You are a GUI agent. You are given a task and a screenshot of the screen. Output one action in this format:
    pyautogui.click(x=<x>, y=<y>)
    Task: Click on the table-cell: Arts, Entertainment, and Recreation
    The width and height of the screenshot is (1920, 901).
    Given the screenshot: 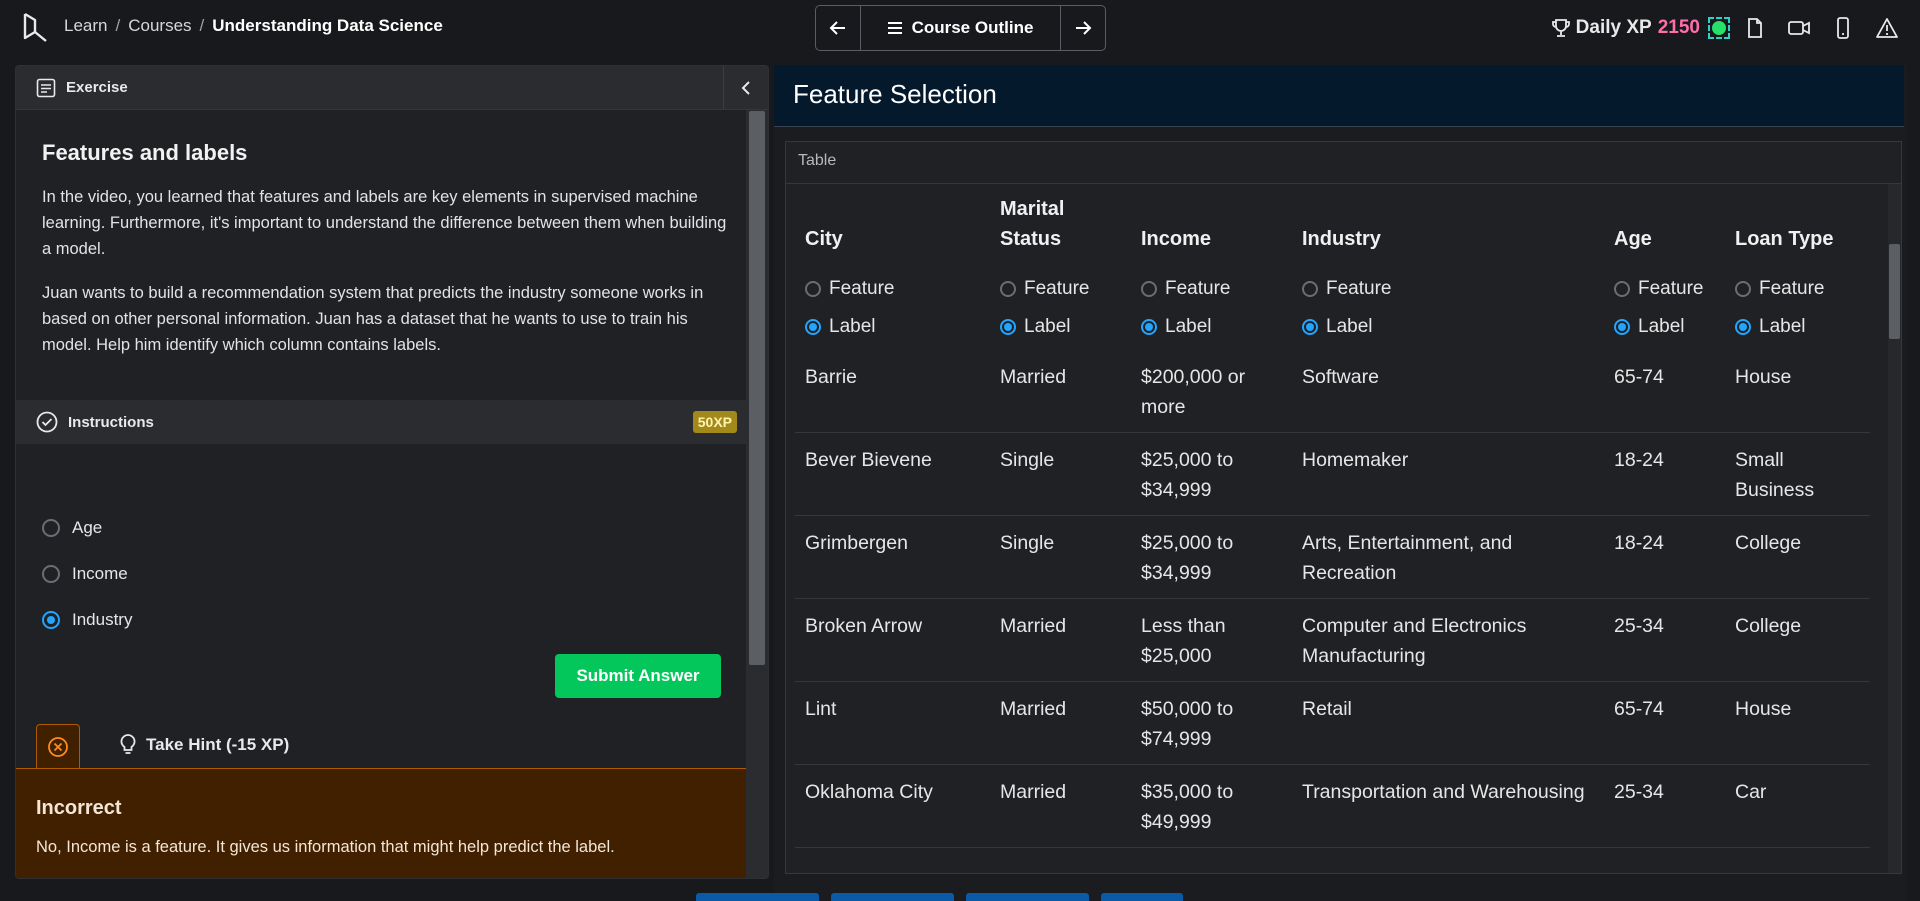 What is the action you would take?
    pyautogui.click(x=1448, y=557)
    